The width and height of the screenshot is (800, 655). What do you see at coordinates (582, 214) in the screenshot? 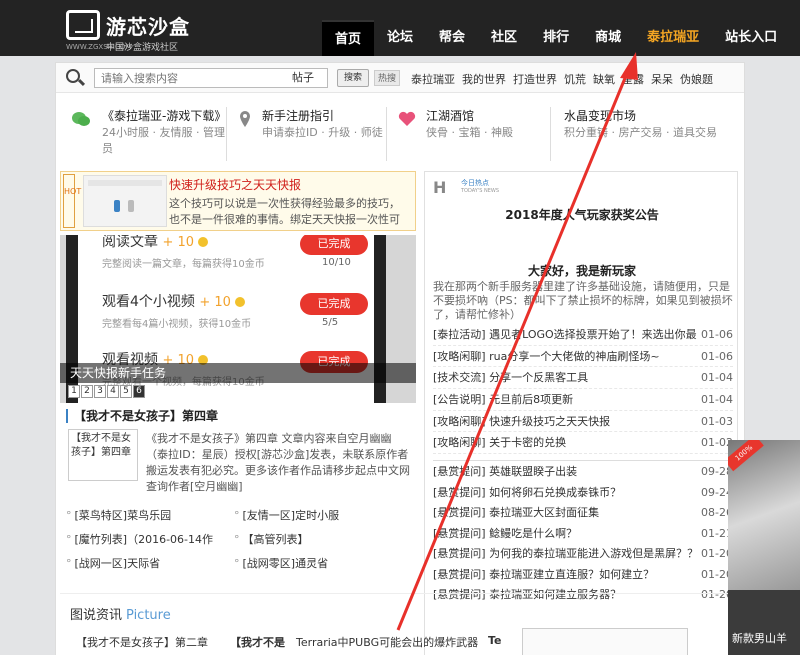
I see `news-headline: 2018年度人气玩家获奖公告` at bounding box center [582, 214].